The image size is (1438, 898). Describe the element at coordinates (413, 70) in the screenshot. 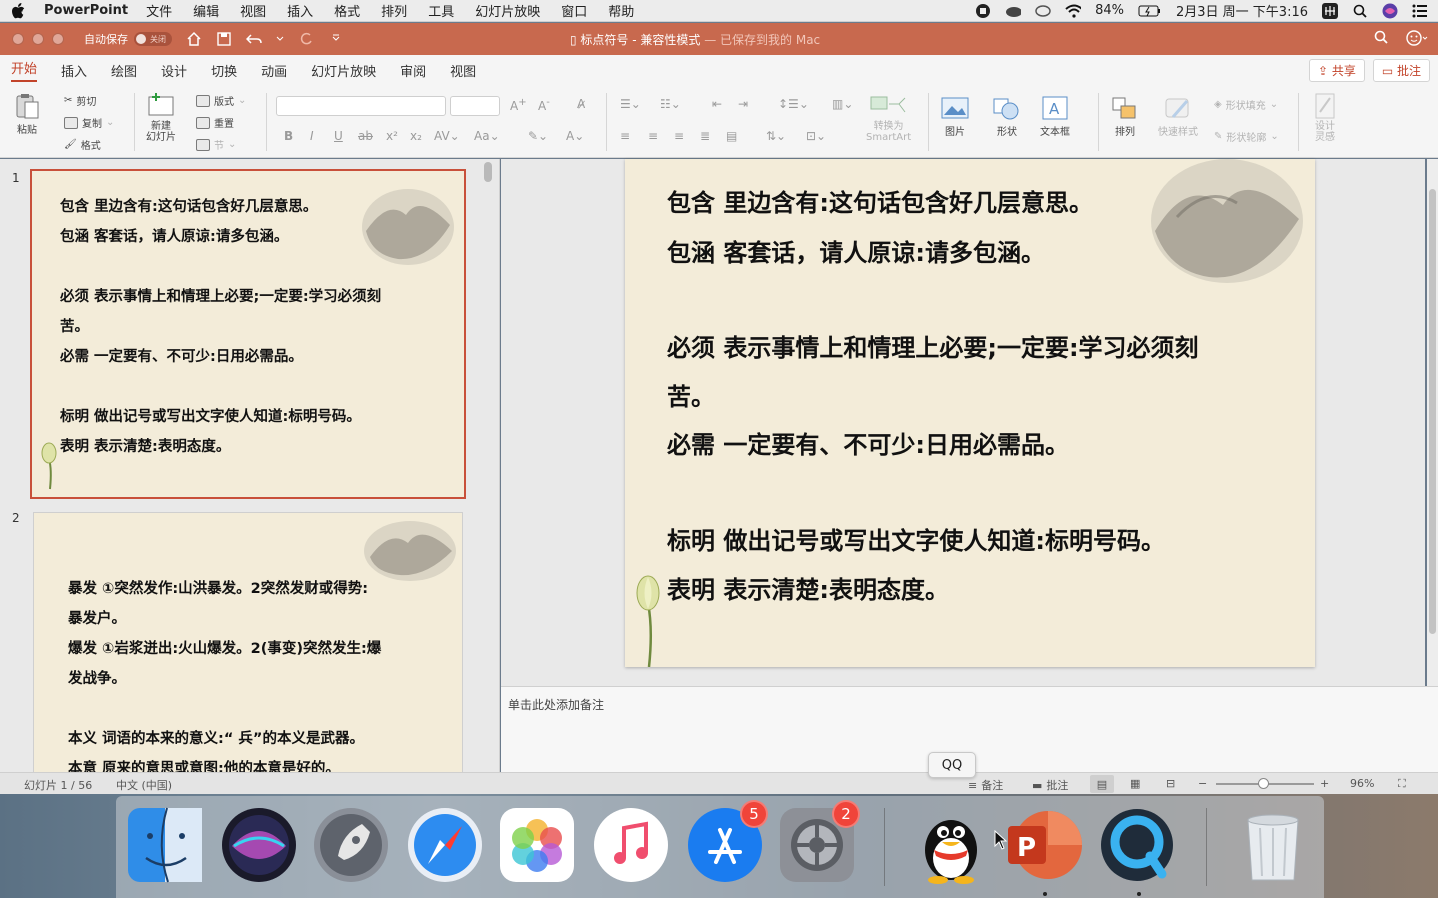

I see `tab-review: 审阅` at that location.